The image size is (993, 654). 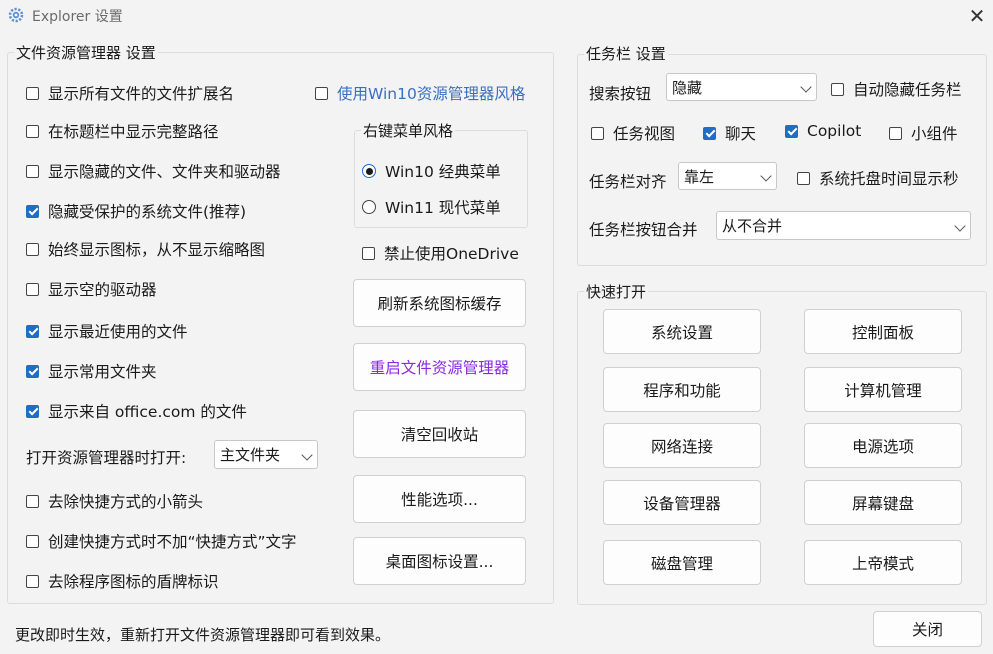 What do you see at coordinates (620, 94) in the screenshot?
I see `search-button-label: 搜索按钮` at bounding box center [620, 94].